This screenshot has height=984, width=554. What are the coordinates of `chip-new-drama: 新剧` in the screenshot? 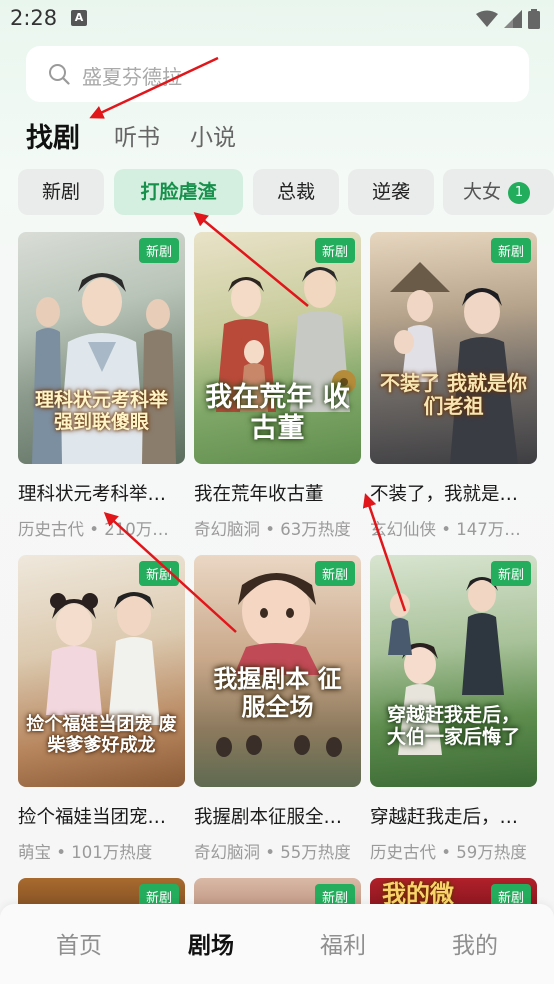 It's located at (61, 192).